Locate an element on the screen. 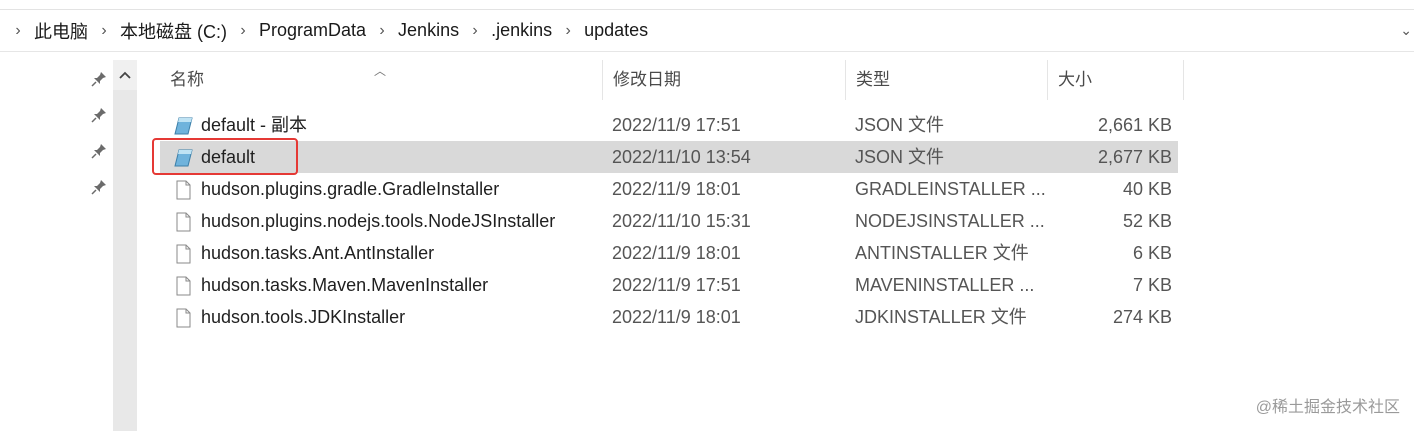  highlight-annotation-box is located at coordinates (225, 156).